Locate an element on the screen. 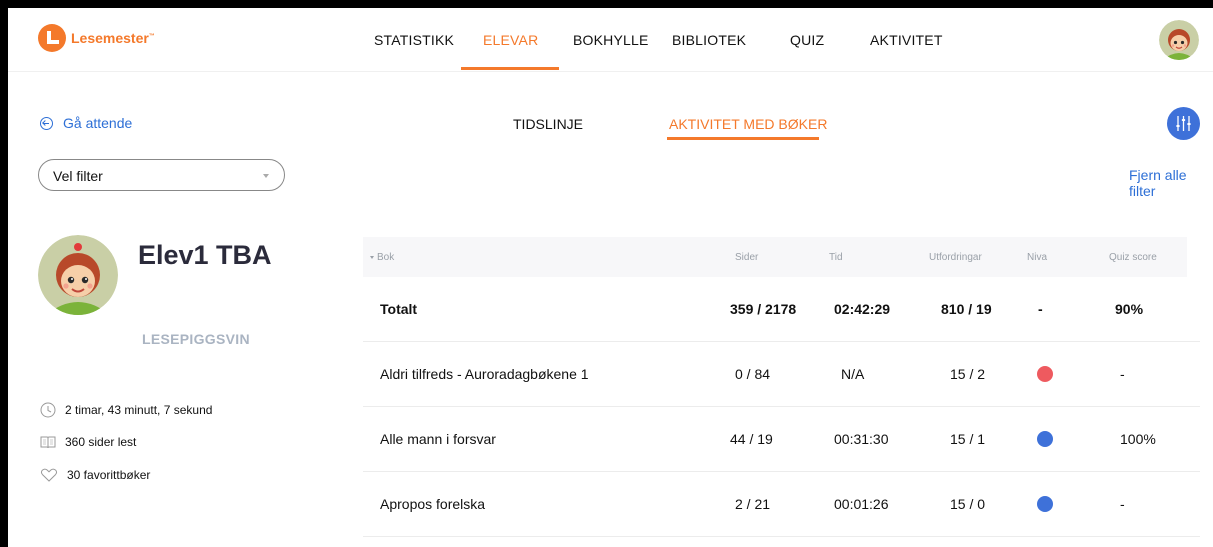  clear-all-filters-link: Fjern alle filter is located at coordinates (1171, 183).